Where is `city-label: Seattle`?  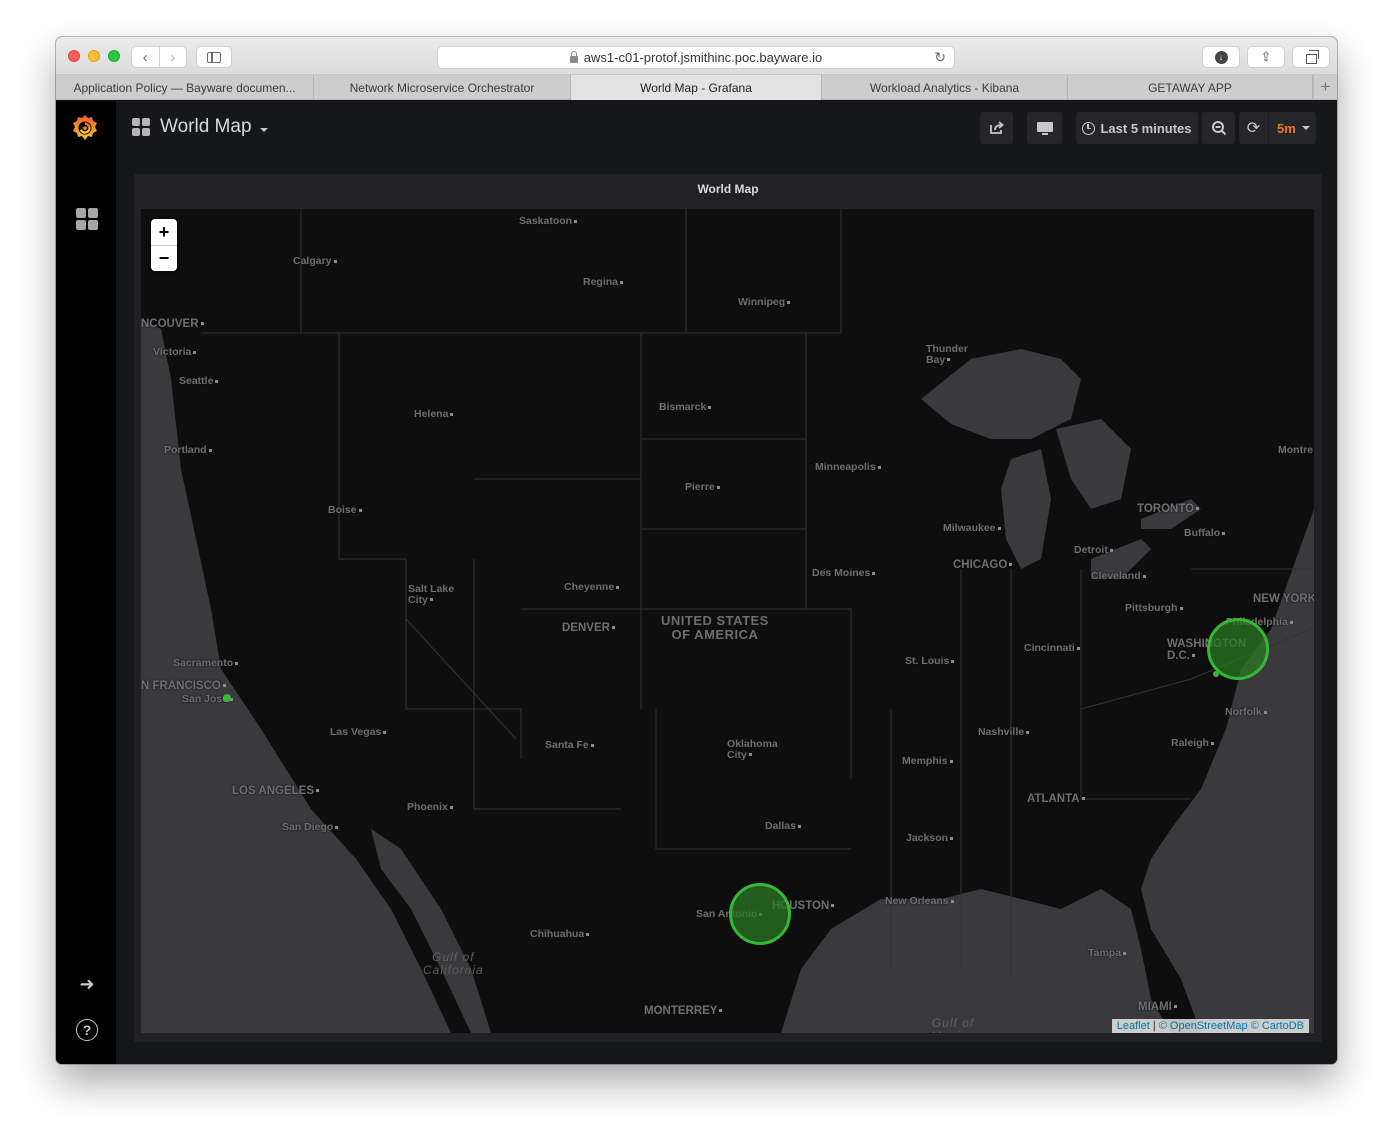 city-label: Seattle is located at coordinates (199, 381).